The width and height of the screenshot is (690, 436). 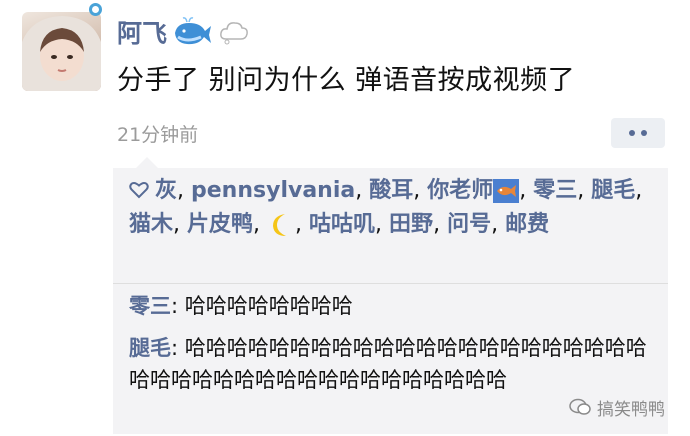 What do you see at coordinates (631, 409) in the screenshot?
I see `watermark-text: 搞笑鸭鸭` at bounding box center [631, 409].